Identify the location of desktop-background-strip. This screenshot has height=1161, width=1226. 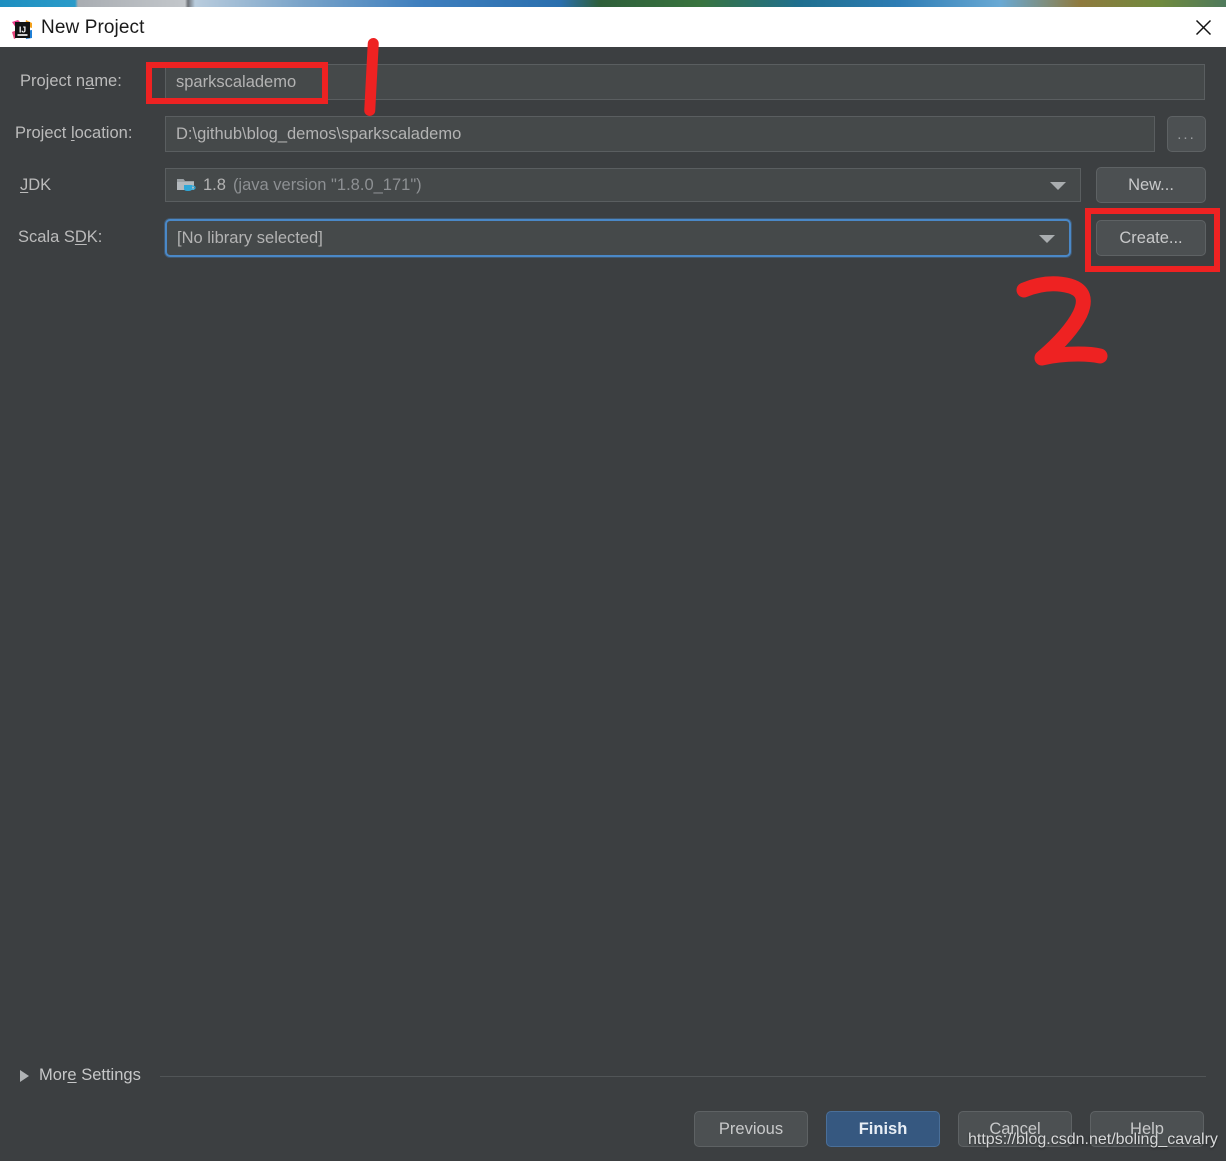
(613, 3).